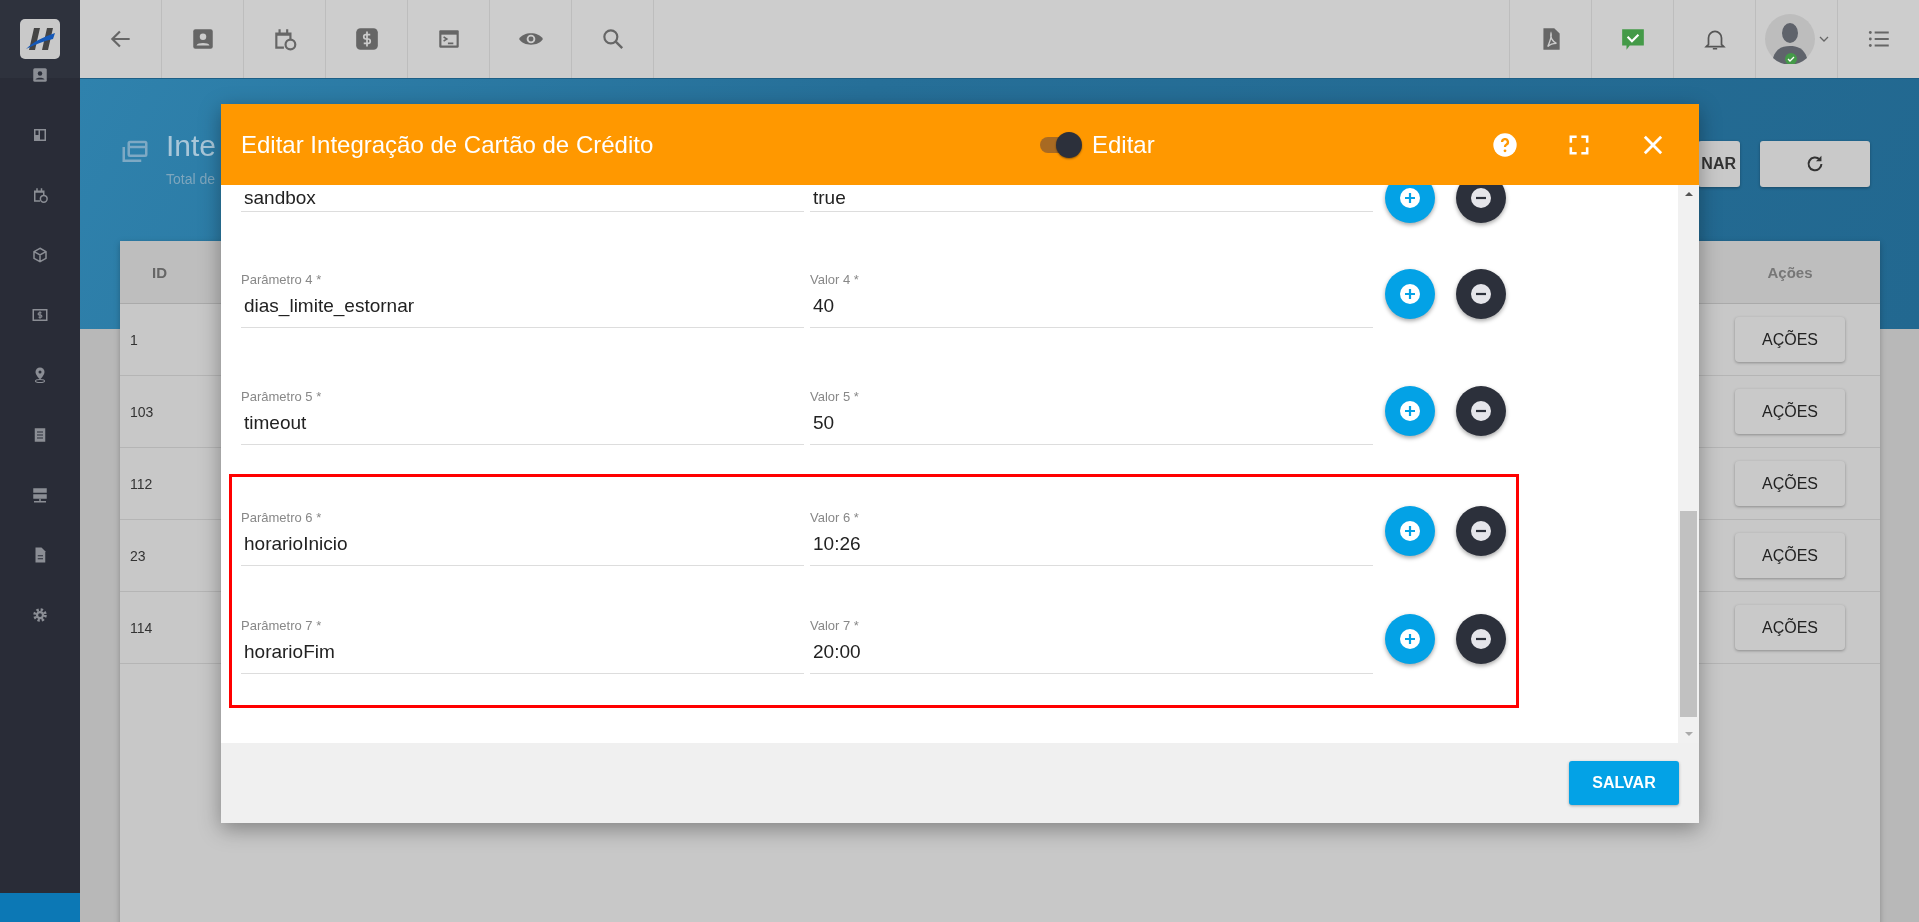 Image resolution: width=1919 pixels, height=922 pixels. What do you see at coordinates (835, 279) in the screenshot?
I see `field-label: Valor 4 *` at bounding box center [835, 279].